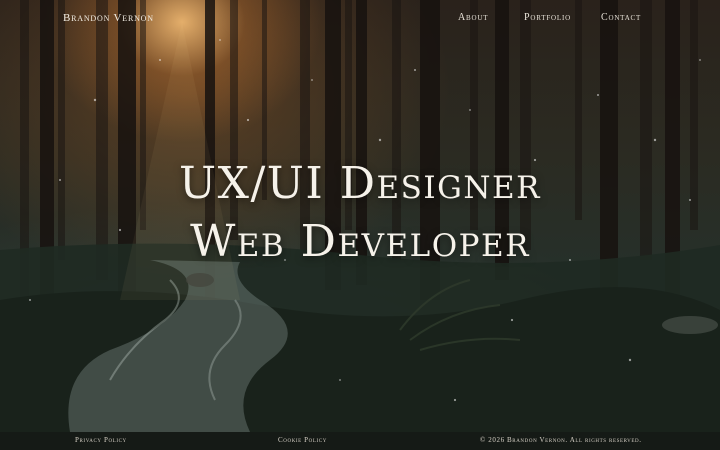 Image resolution: width=720 pixels, height=450 pixels. I want to click on top-navigation-bar: Brandon Vernon About Portfolio Contact, so click(360, 18).